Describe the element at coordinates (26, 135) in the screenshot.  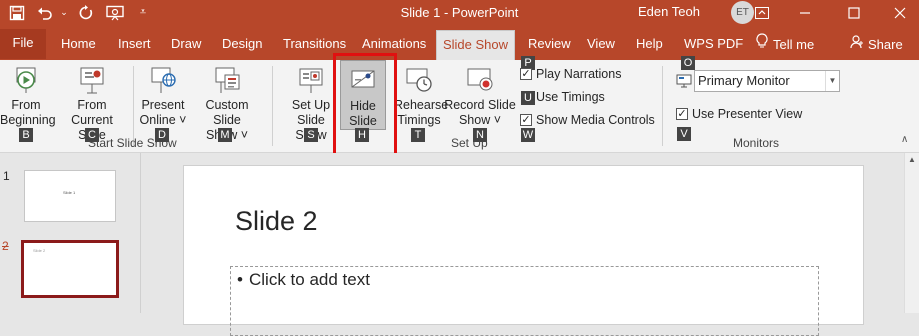
I see `keytip-b: B` at that location.